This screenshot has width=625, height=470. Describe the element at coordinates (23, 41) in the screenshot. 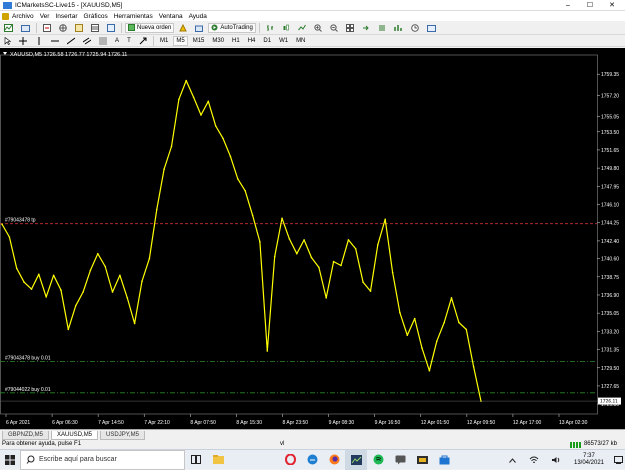

I see `crosshair-tool` at that location.